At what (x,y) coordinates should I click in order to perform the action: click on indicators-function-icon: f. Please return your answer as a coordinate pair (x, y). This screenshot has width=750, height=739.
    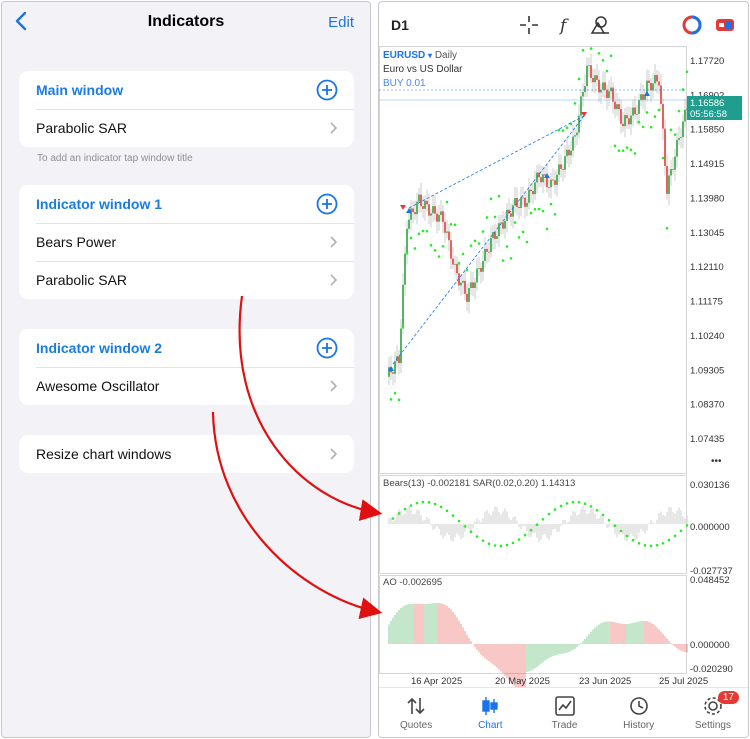
    Looking at the image, I should click on (565, 25).